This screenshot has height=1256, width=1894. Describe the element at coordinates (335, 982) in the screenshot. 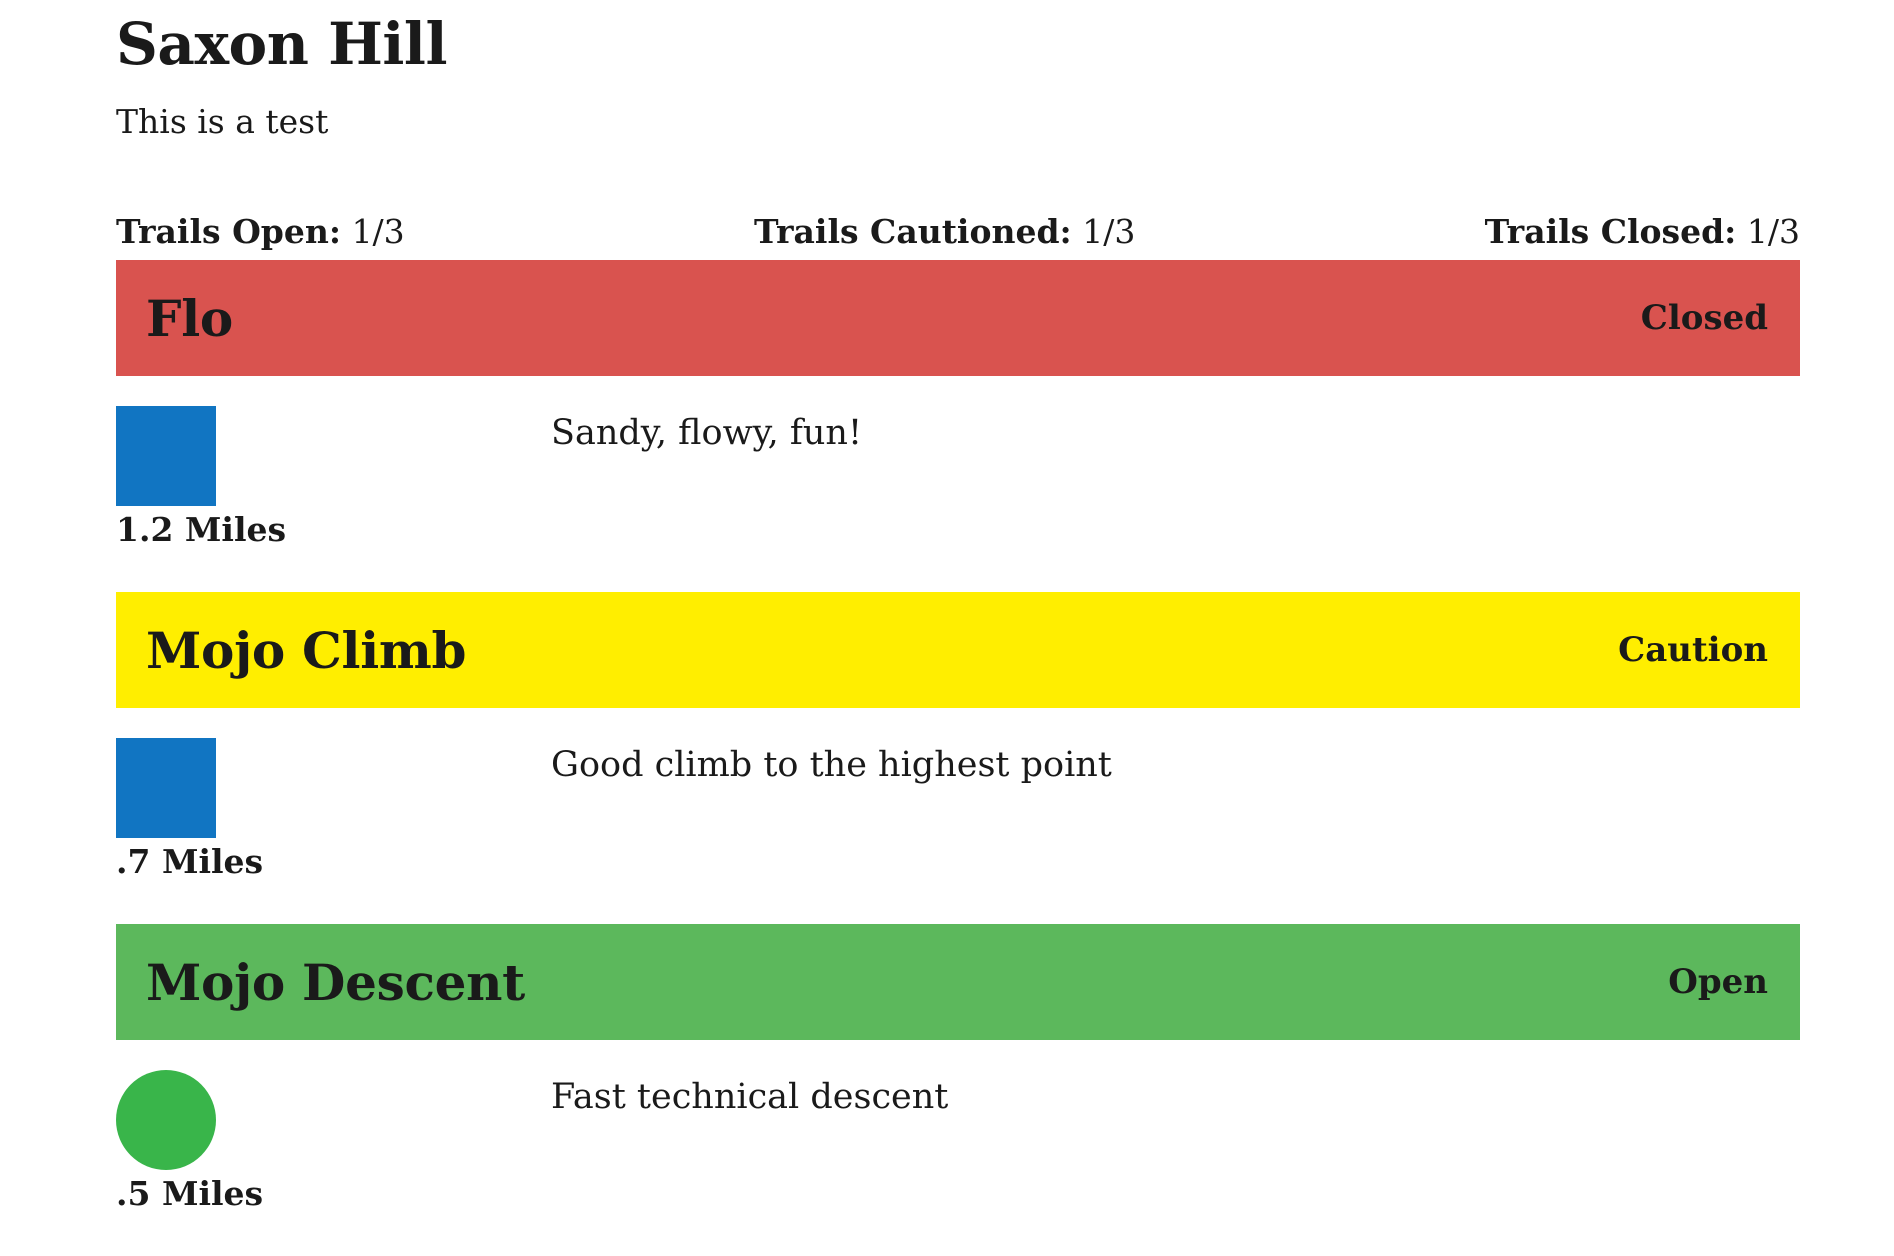

I see `trail-name: Mojo Descent` at that location.